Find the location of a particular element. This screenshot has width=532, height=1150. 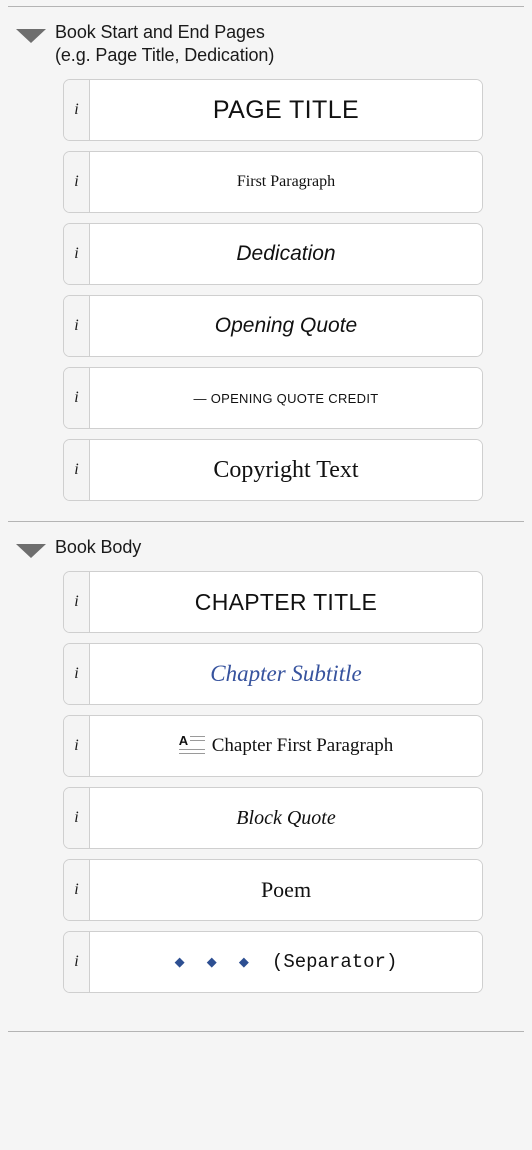

style-preview-first-paragraph: First Paragraph is located at coordinates (286, 182).